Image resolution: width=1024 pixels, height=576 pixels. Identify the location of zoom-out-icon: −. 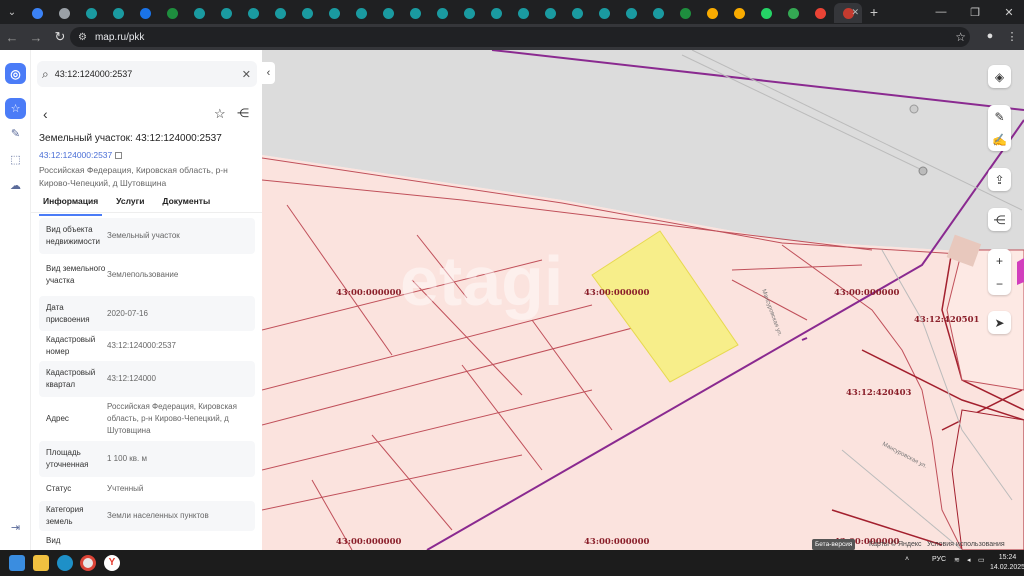
(999, 283).